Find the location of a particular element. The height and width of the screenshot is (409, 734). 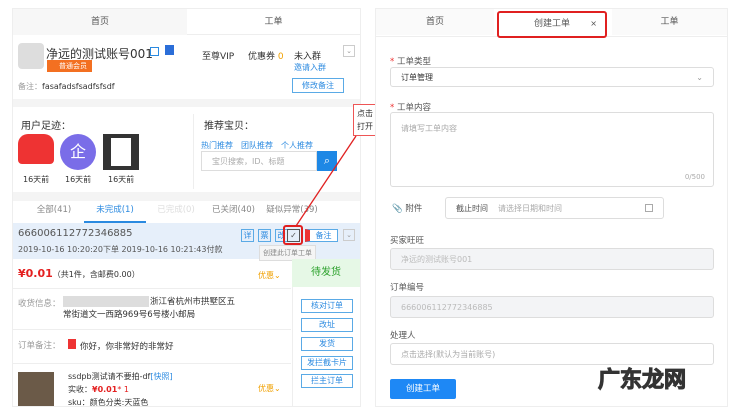

deadline-input: 截止时间 请选择日期和时间 is located at coordinates (554, 208).